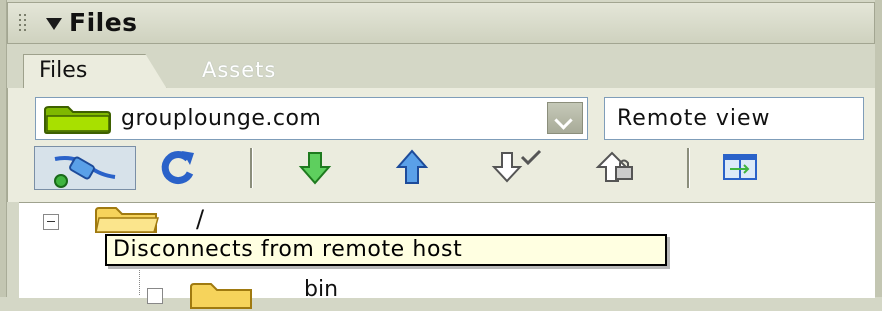  I want to click on view-select: Remote view, so click(734, 118).